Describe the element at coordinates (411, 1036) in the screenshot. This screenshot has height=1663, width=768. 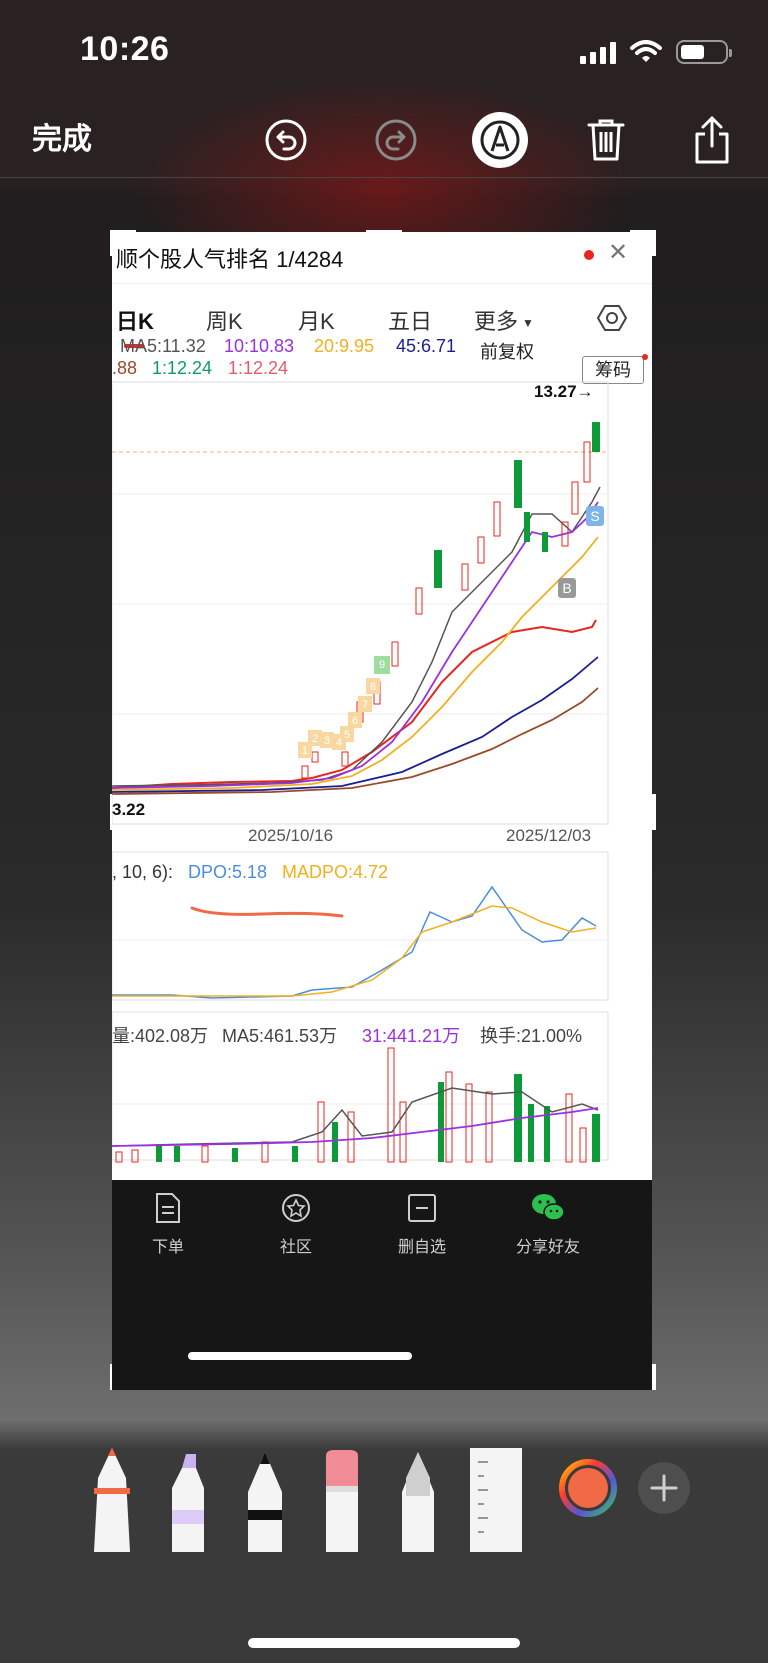
I see `volume-ma31-value: 31:441.21万` at that location.